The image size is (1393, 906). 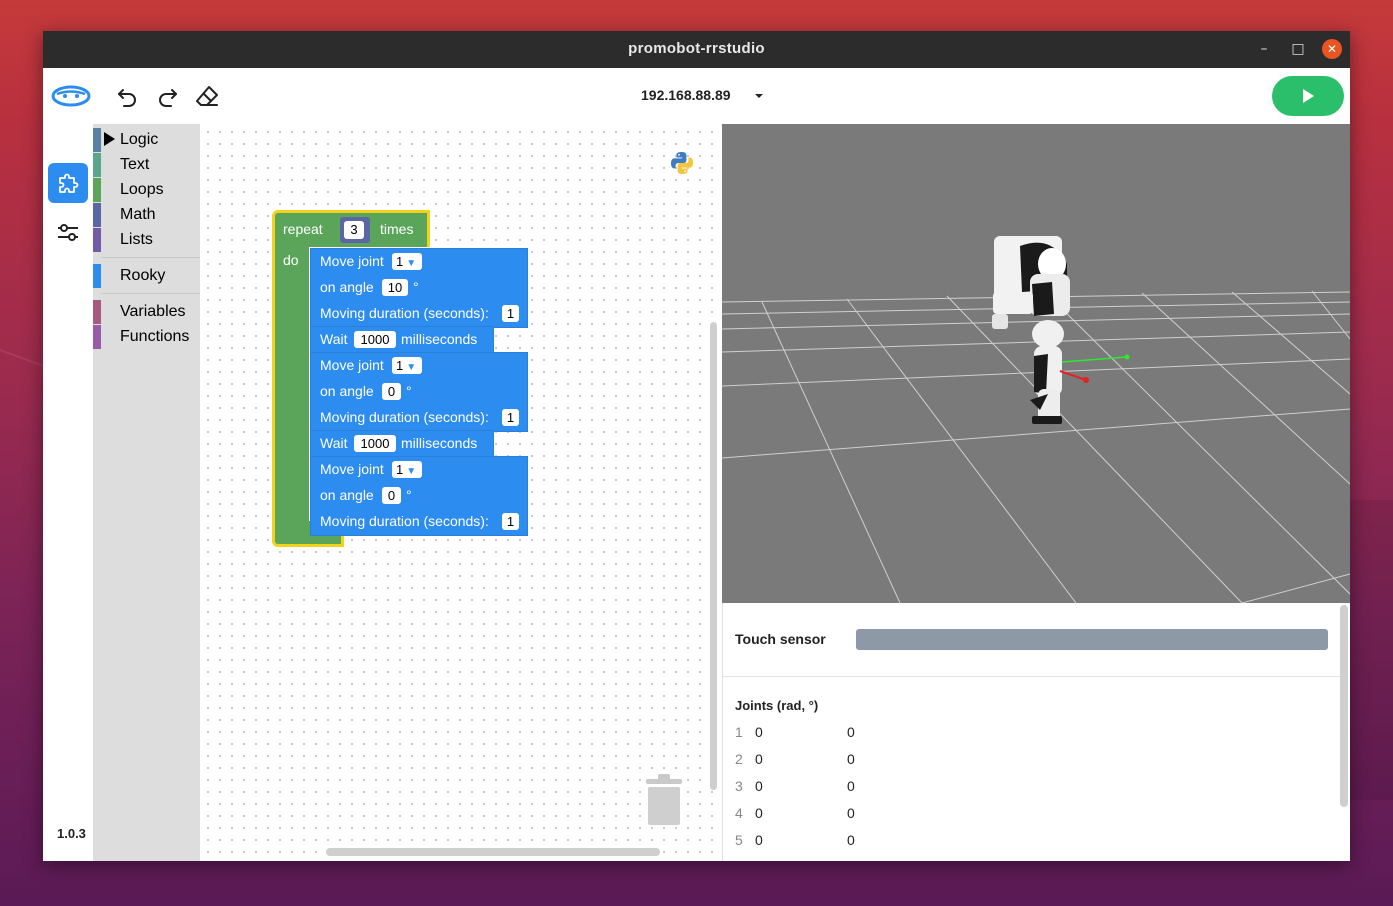 What do you see at coordinates (1344, 706) in the screenshot?
I see `panel-scrollbar` at bounding box center [1344, 706].